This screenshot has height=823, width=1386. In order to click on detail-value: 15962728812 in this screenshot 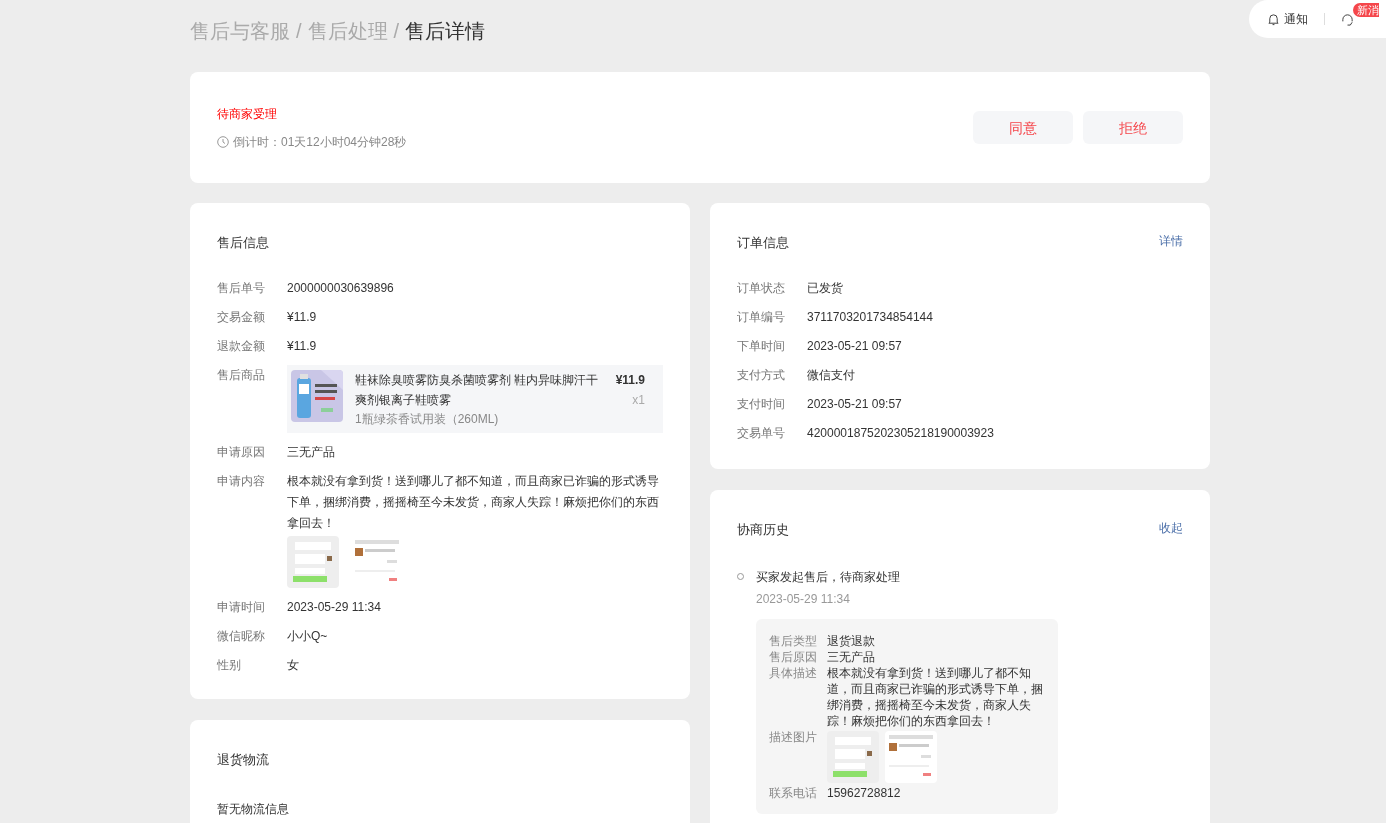, I will do `click(864, 793)`.